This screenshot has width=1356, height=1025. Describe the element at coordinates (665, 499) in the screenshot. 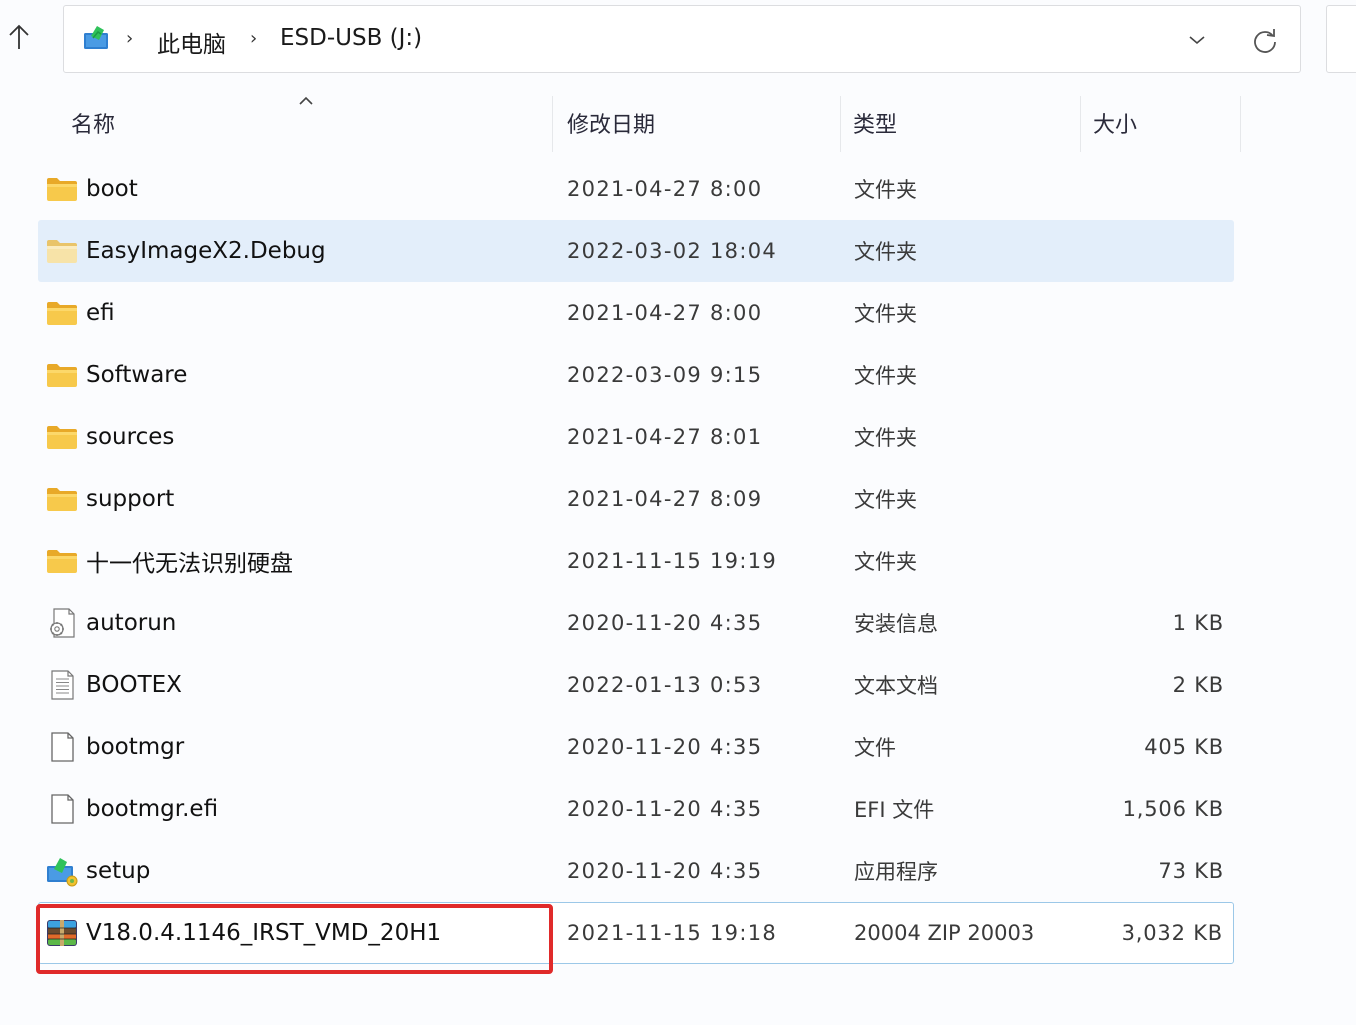

I see `file-modified-date: 2021-04-27 8:09` at that location.